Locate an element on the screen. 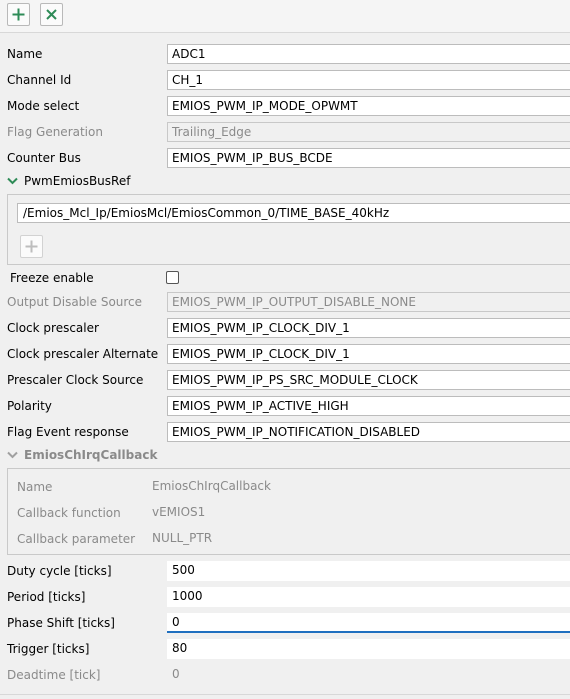 Image resolution: width=570 pixels, height=699 pixels. toolbar is located at coordinates (285, 16).